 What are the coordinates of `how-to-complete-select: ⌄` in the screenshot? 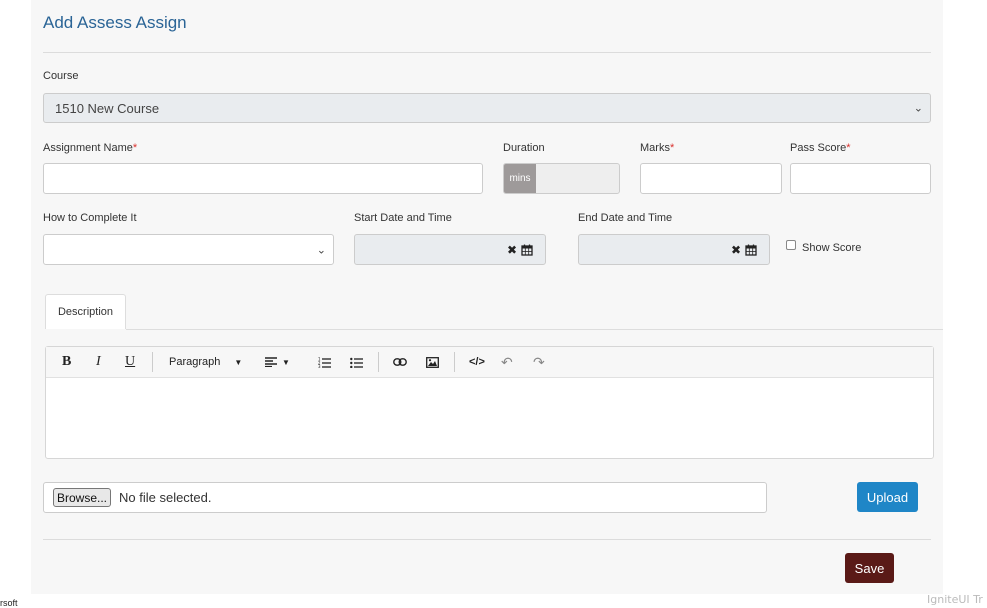 It's located at (188, 249).